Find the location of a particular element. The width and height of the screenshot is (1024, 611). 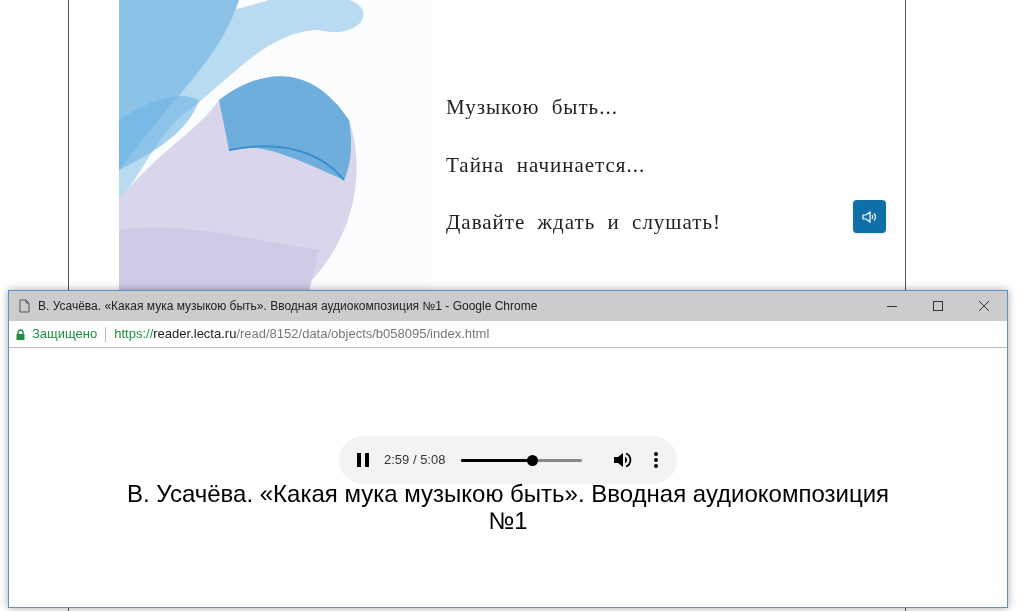

audio-caption: В. Усачёва. «Какая мука музыкою быть». Вводная аудиокомпозиция №1 is located at coordinates (508, 507).